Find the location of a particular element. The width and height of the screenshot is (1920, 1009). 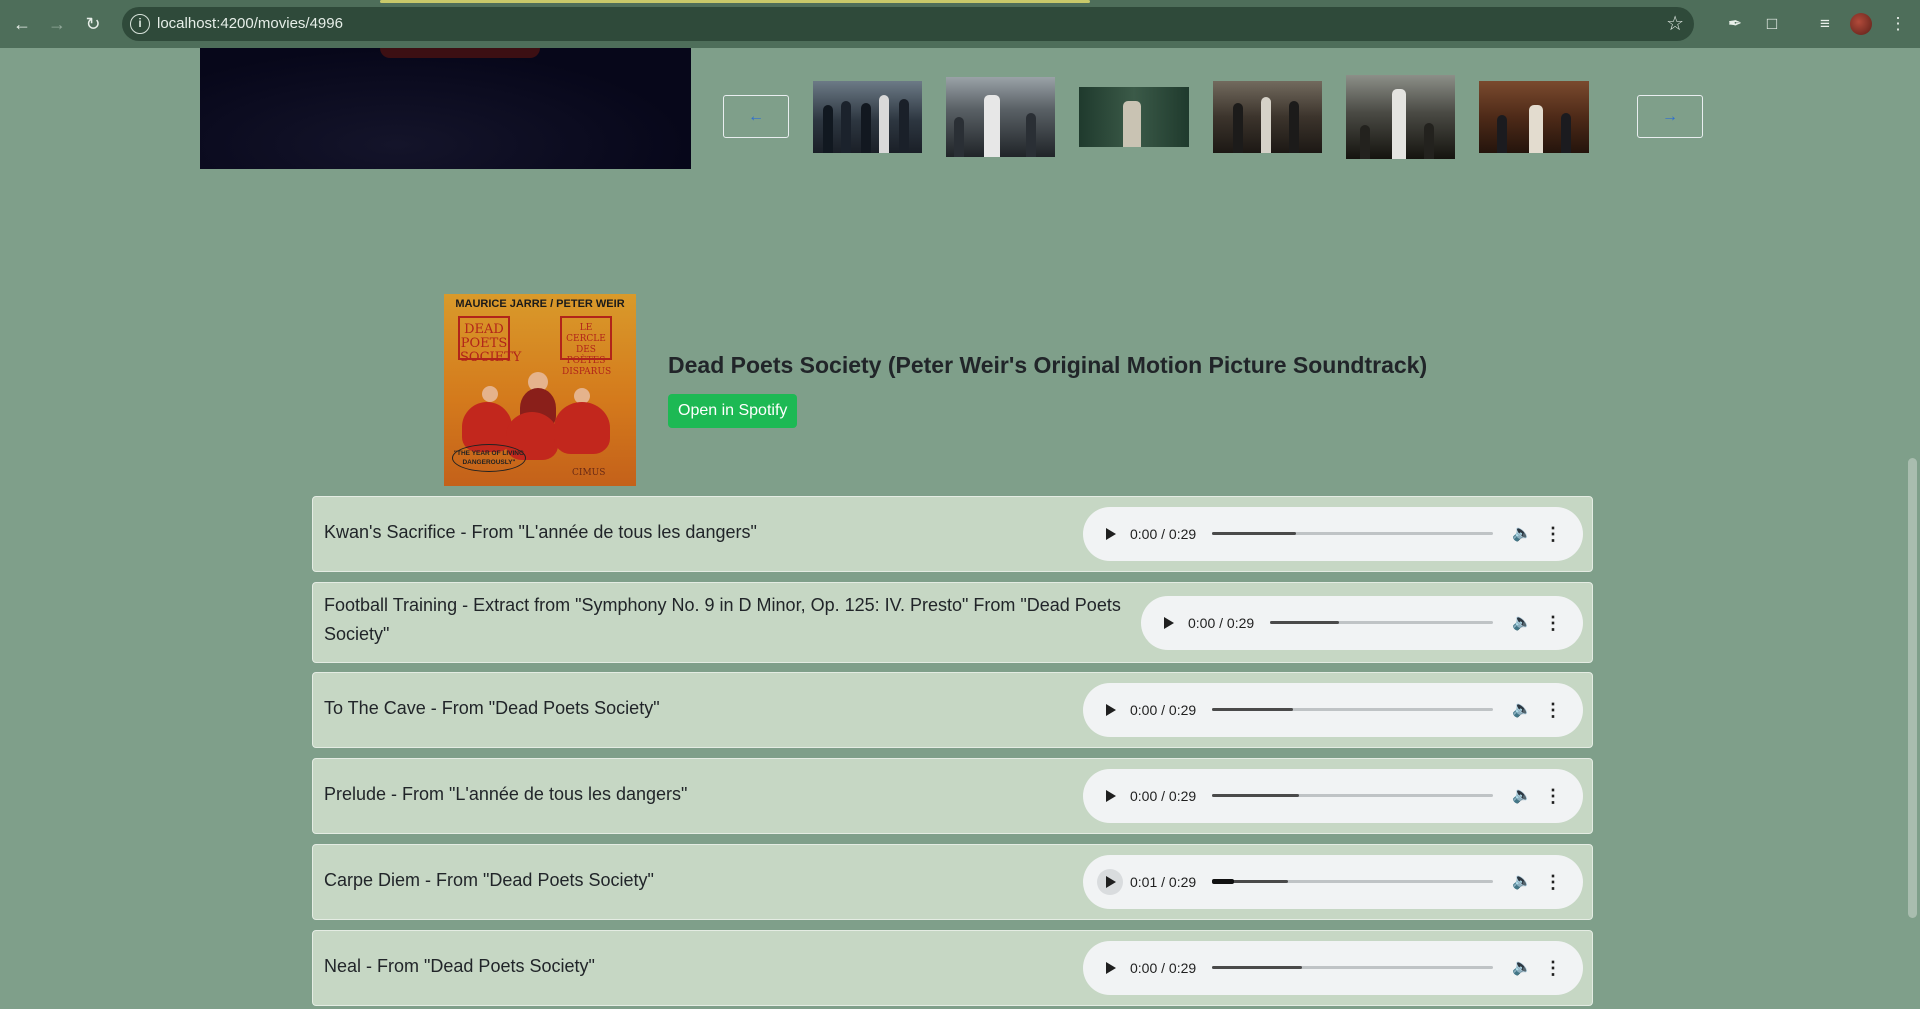

audio-player: 0:01 / 0:29 🔈 ⋮ is located at coordinates (1333, 882).